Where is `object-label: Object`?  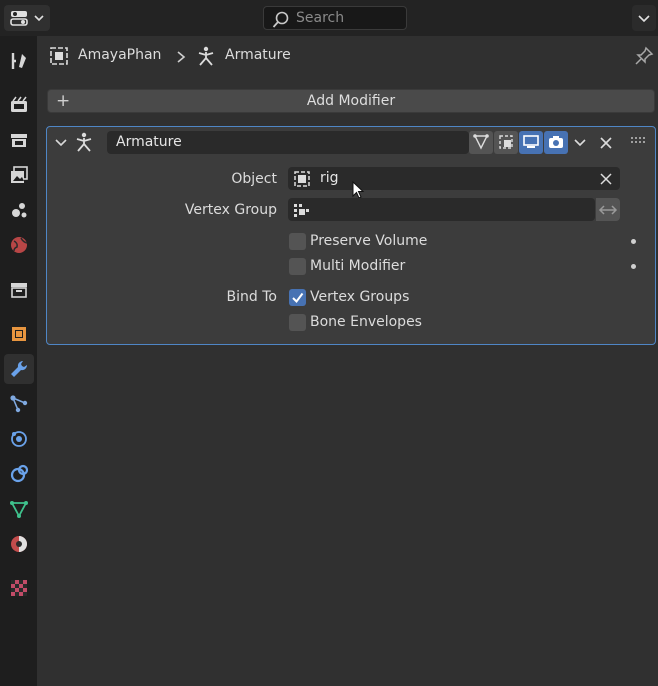 object-label: Object is located at coordinates (254, 179).